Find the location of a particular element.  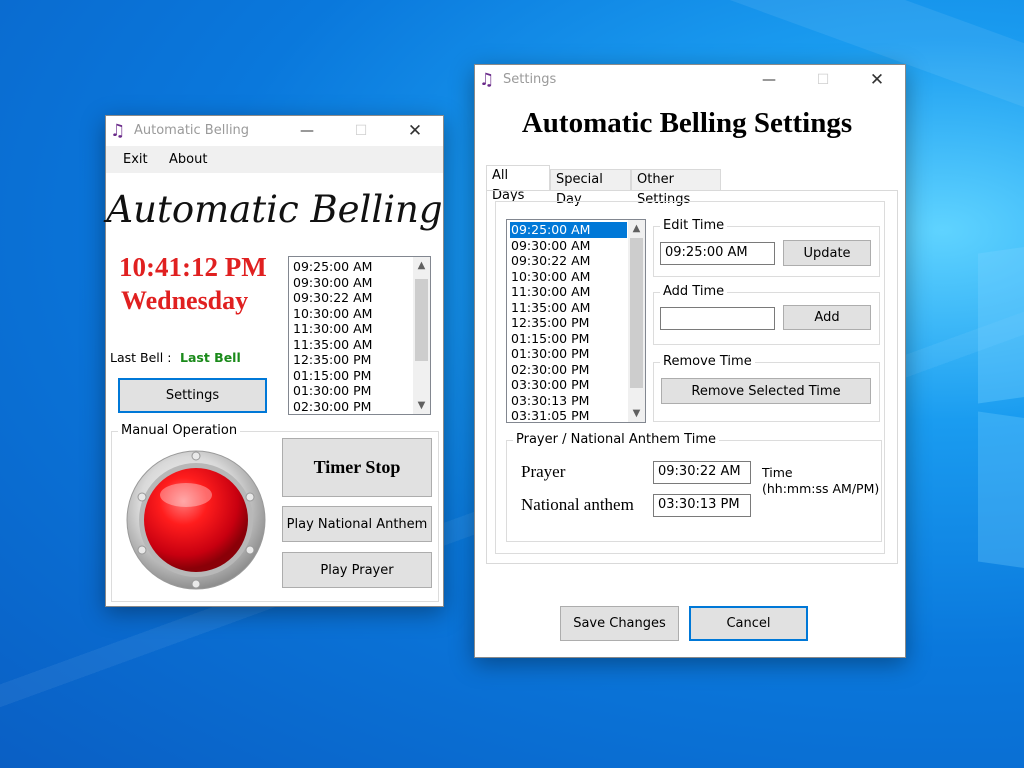

time-format-hint-detail: (hh:mm:ss AM/PM) is located at coordinates (821, 488).